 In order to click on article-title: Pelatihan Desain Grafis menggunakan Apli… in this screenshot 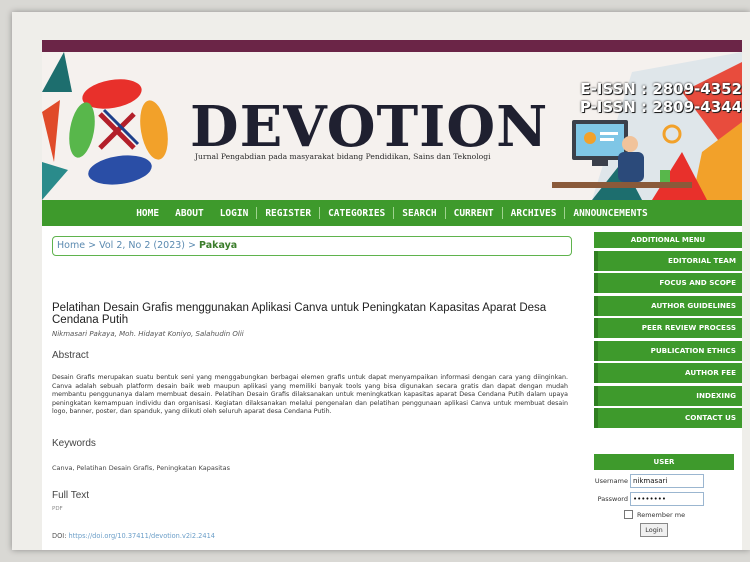, I will do `click(299, 314)`.